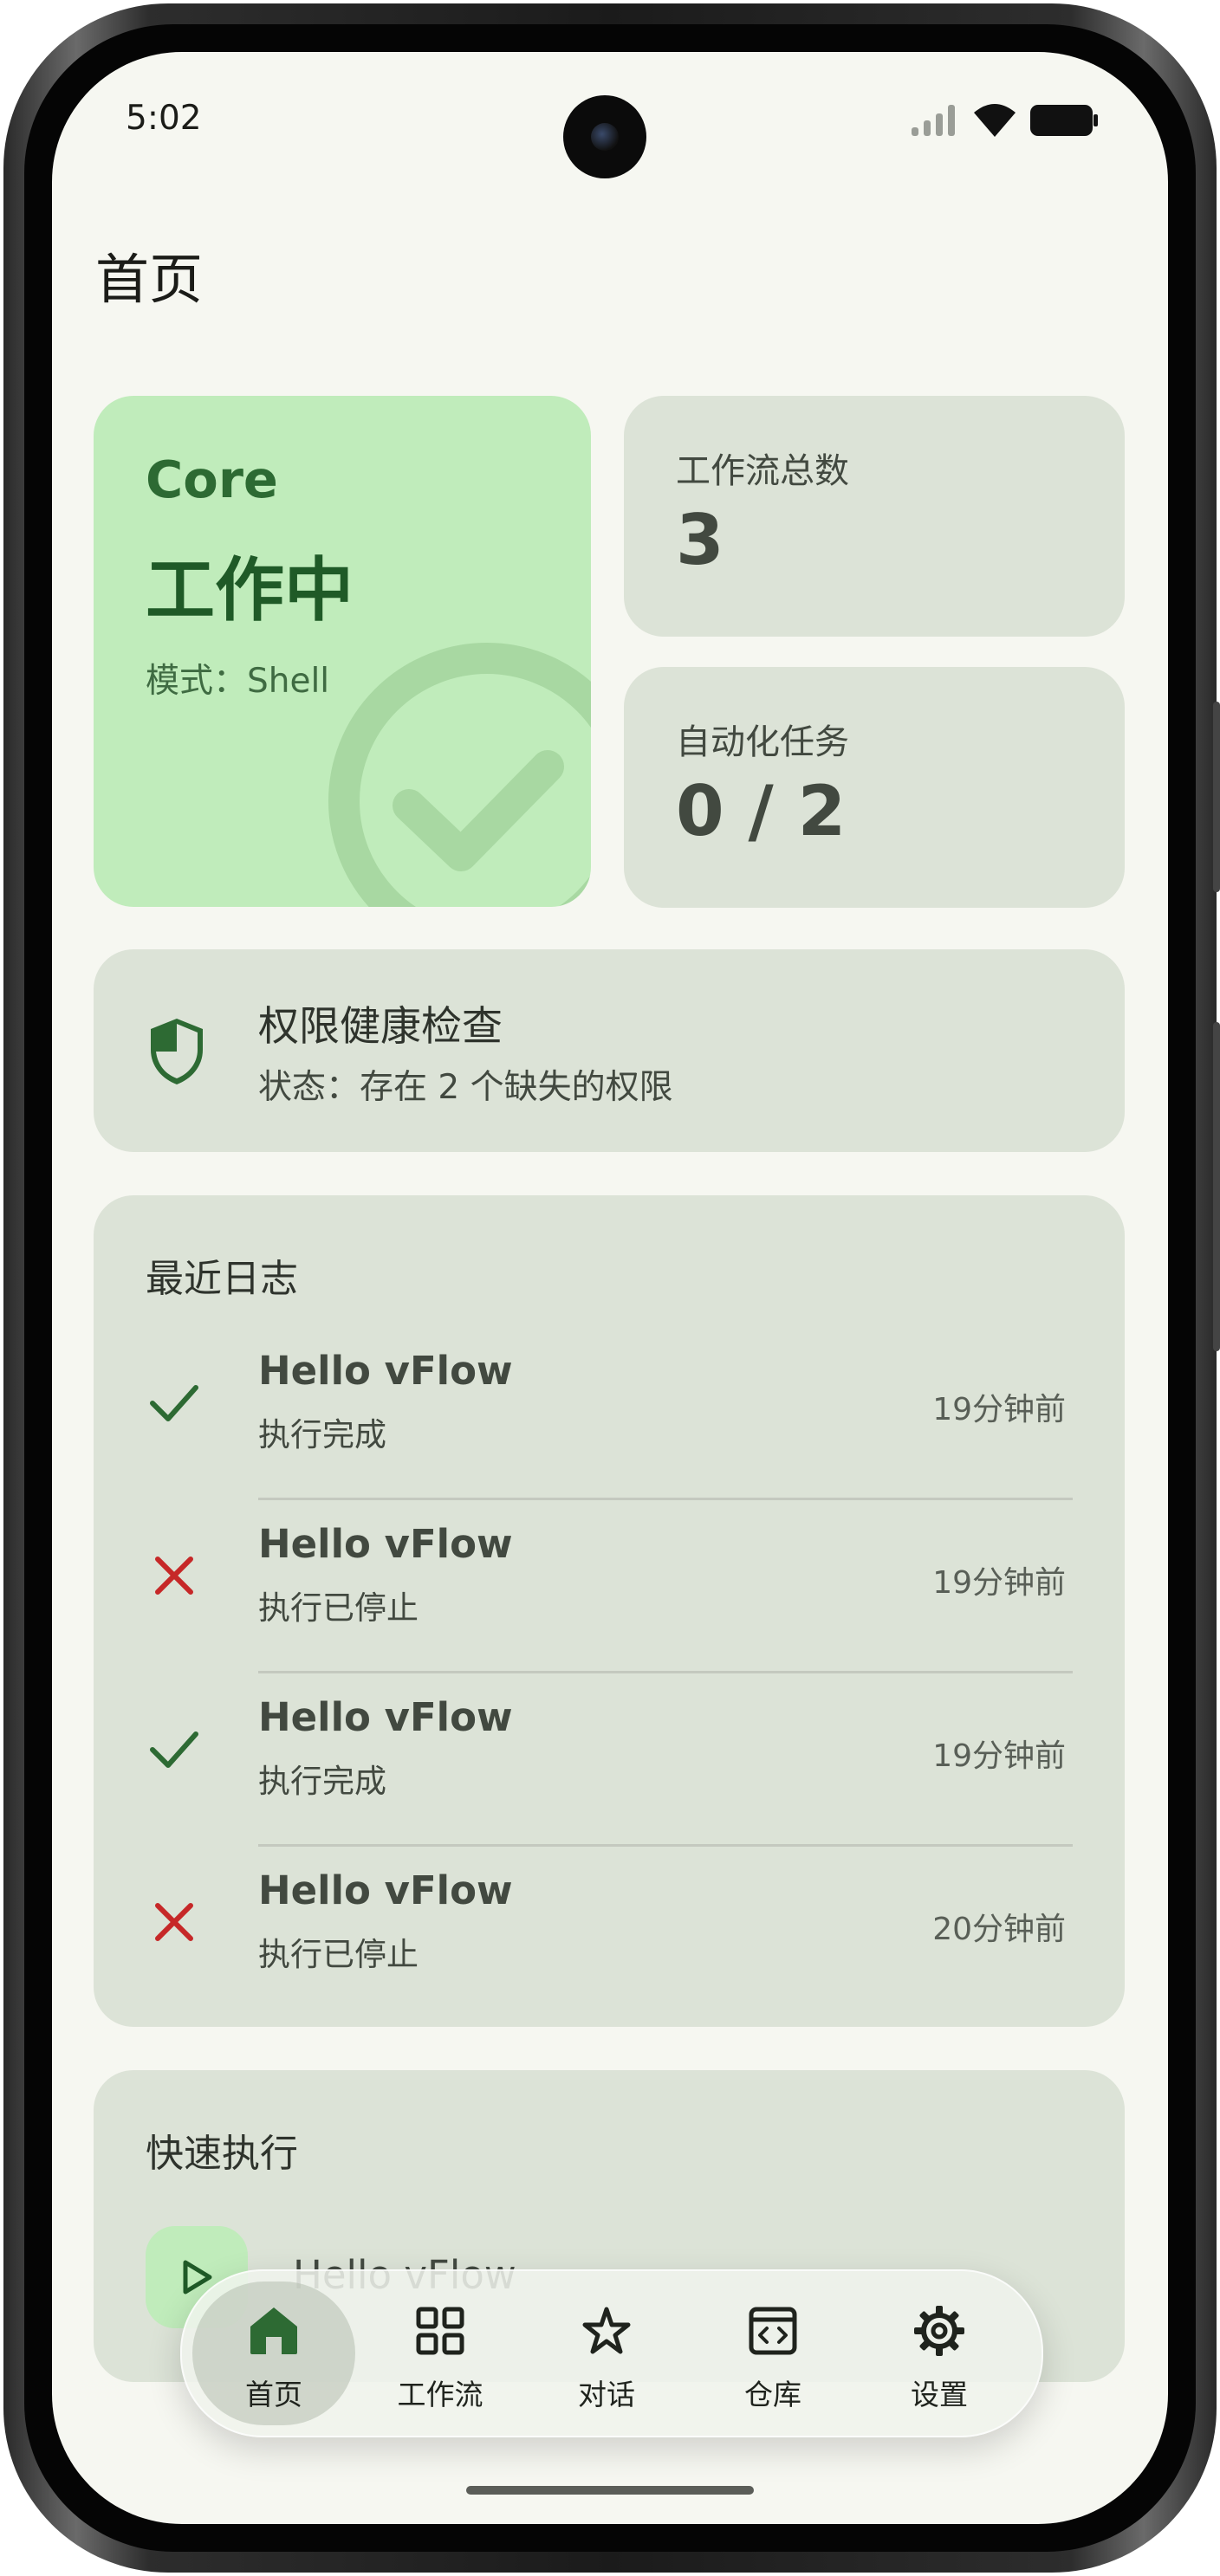  Describe the element at coordinates (222, 2154) in the screenshot. I see `quick-run-title: 快速执行` at that location.